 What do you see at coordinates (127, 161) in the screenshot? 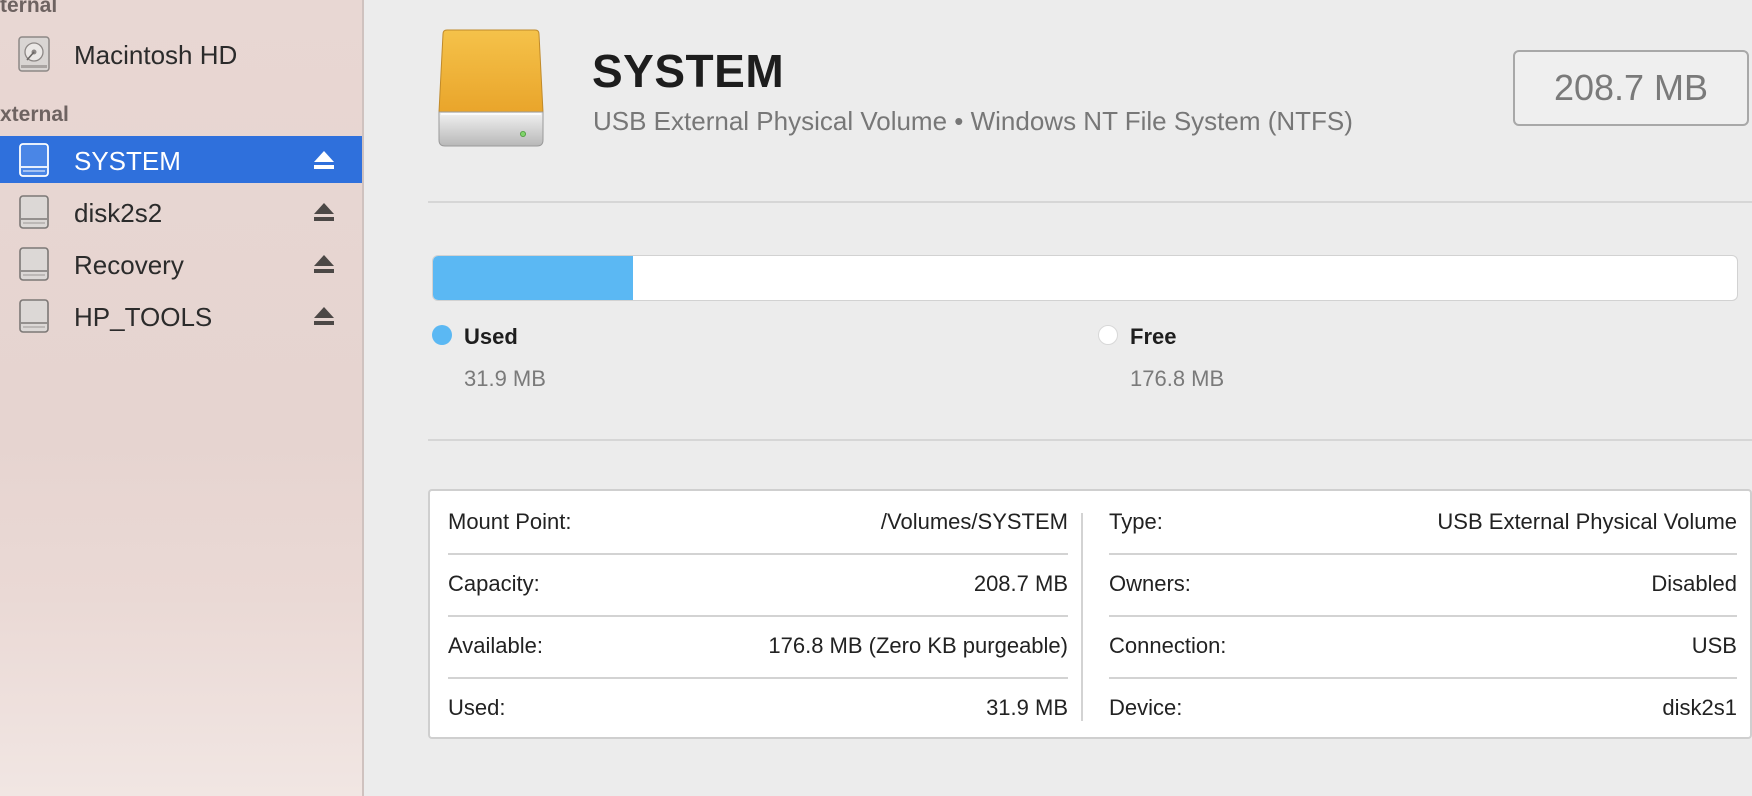
I see `sidebar-item-label: SYSTEM` at bounding box center [127, 161].